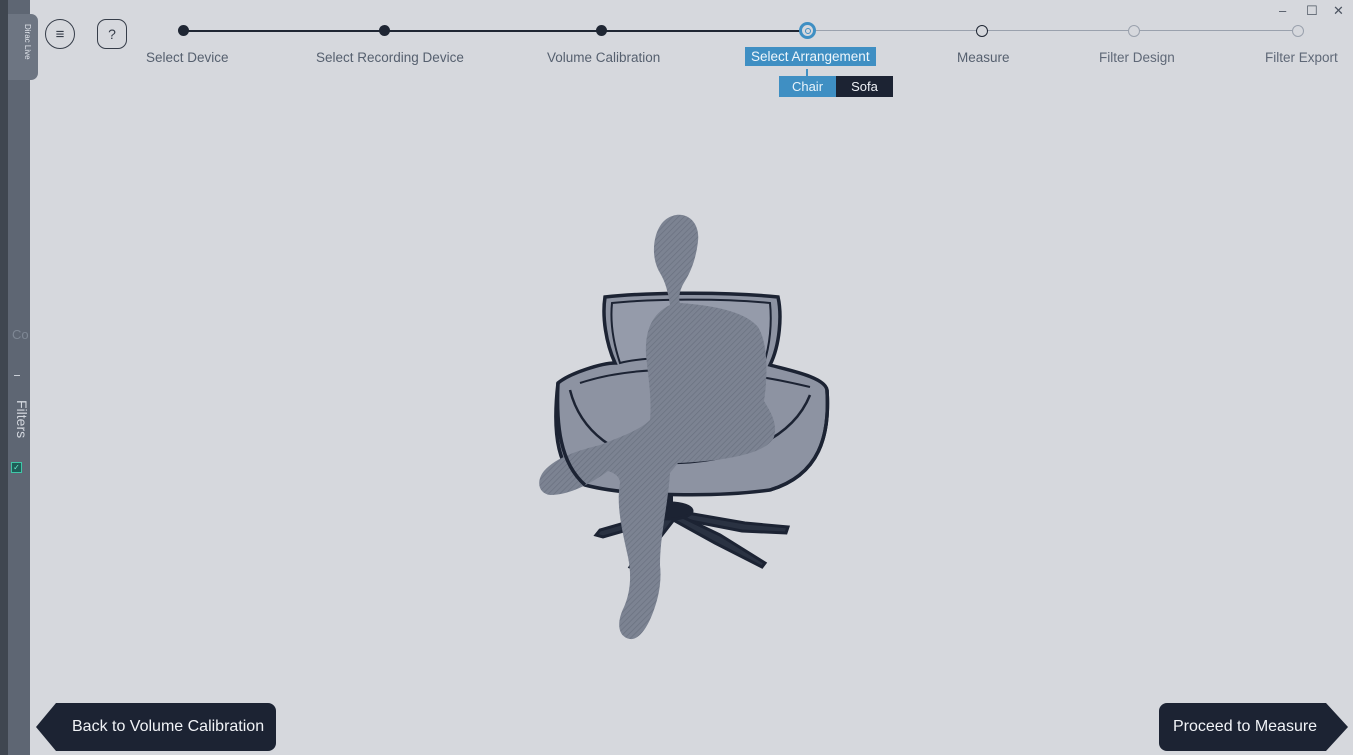  Describe the element at coordinates (603, 57) in the screenshot. I see `step-label-volume-calibration: Volume Calibration` at that location.